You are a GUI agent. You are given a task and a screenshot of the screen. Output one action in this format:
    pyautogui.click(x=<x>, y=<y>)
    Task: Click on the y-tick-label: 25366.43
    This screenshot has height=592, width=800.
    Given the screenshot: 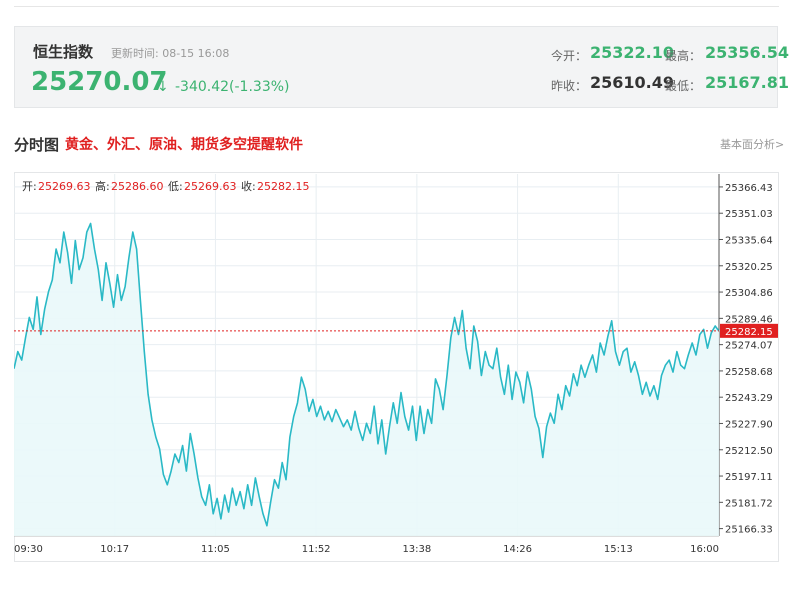 What is the action you would take?
    pyautogui.click(x=749, y=188)
    